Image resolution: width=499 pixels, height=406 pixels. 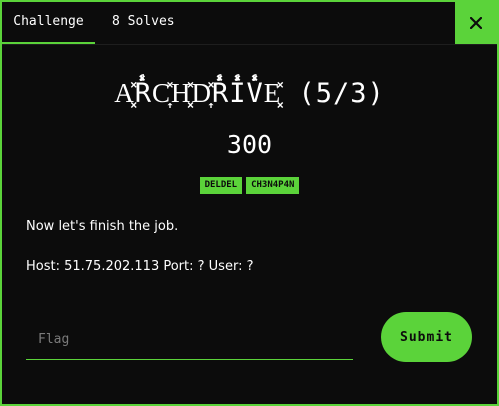 I want to click on tag-badge: DELDEL, so click(x=221, y=185).